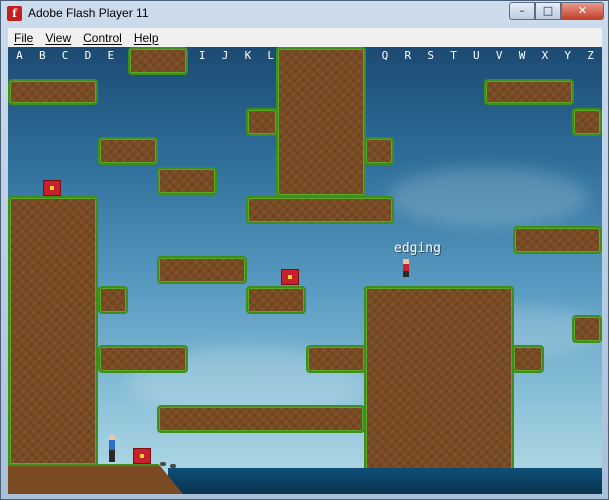 This screenshot has height=500, width=609. I want to click on column-letter: K, so click(248, 55).